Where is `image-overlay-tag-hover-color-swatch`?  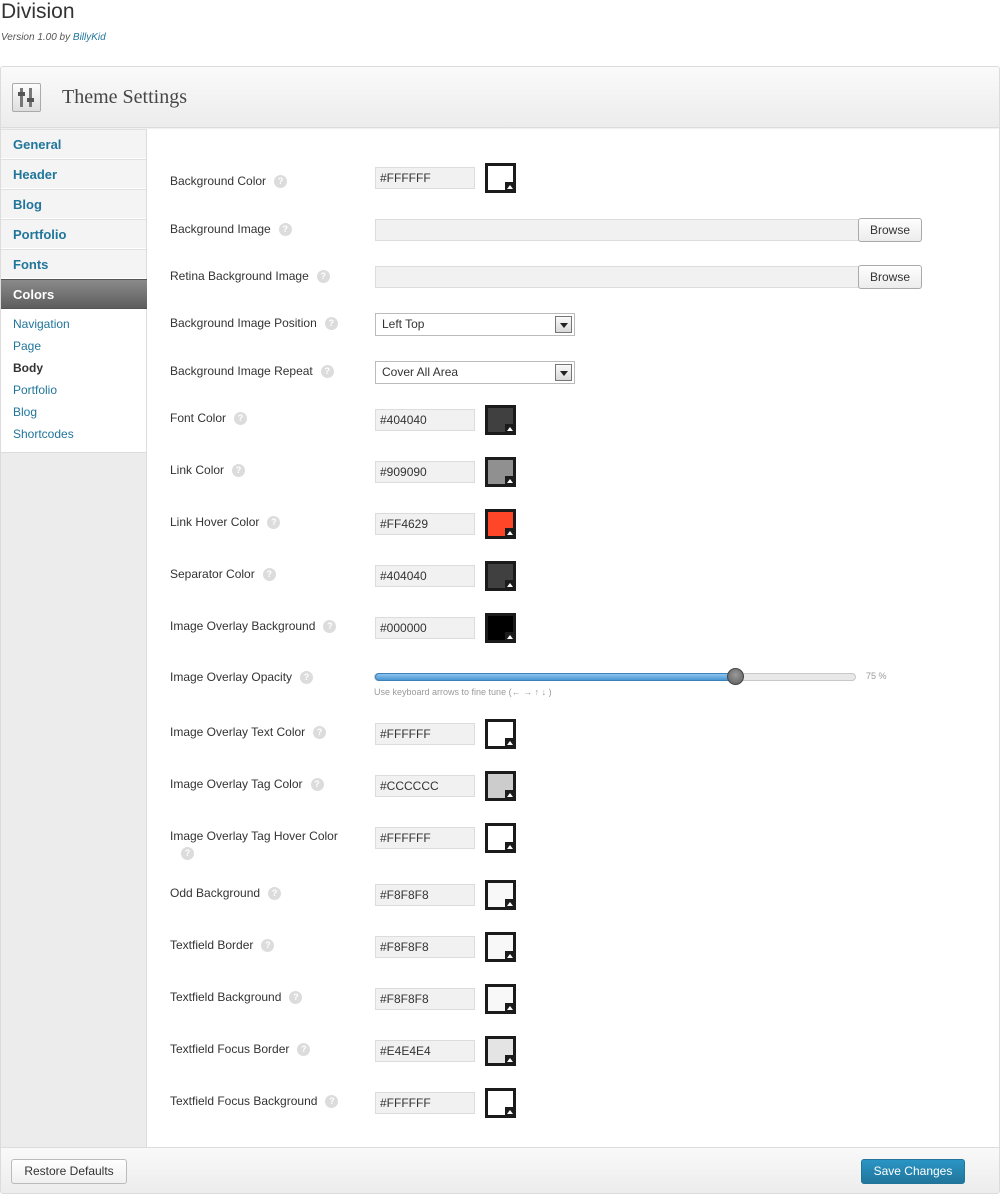 image-overlay-tag-hover-color-swatch is located at coordinates (500, 838).